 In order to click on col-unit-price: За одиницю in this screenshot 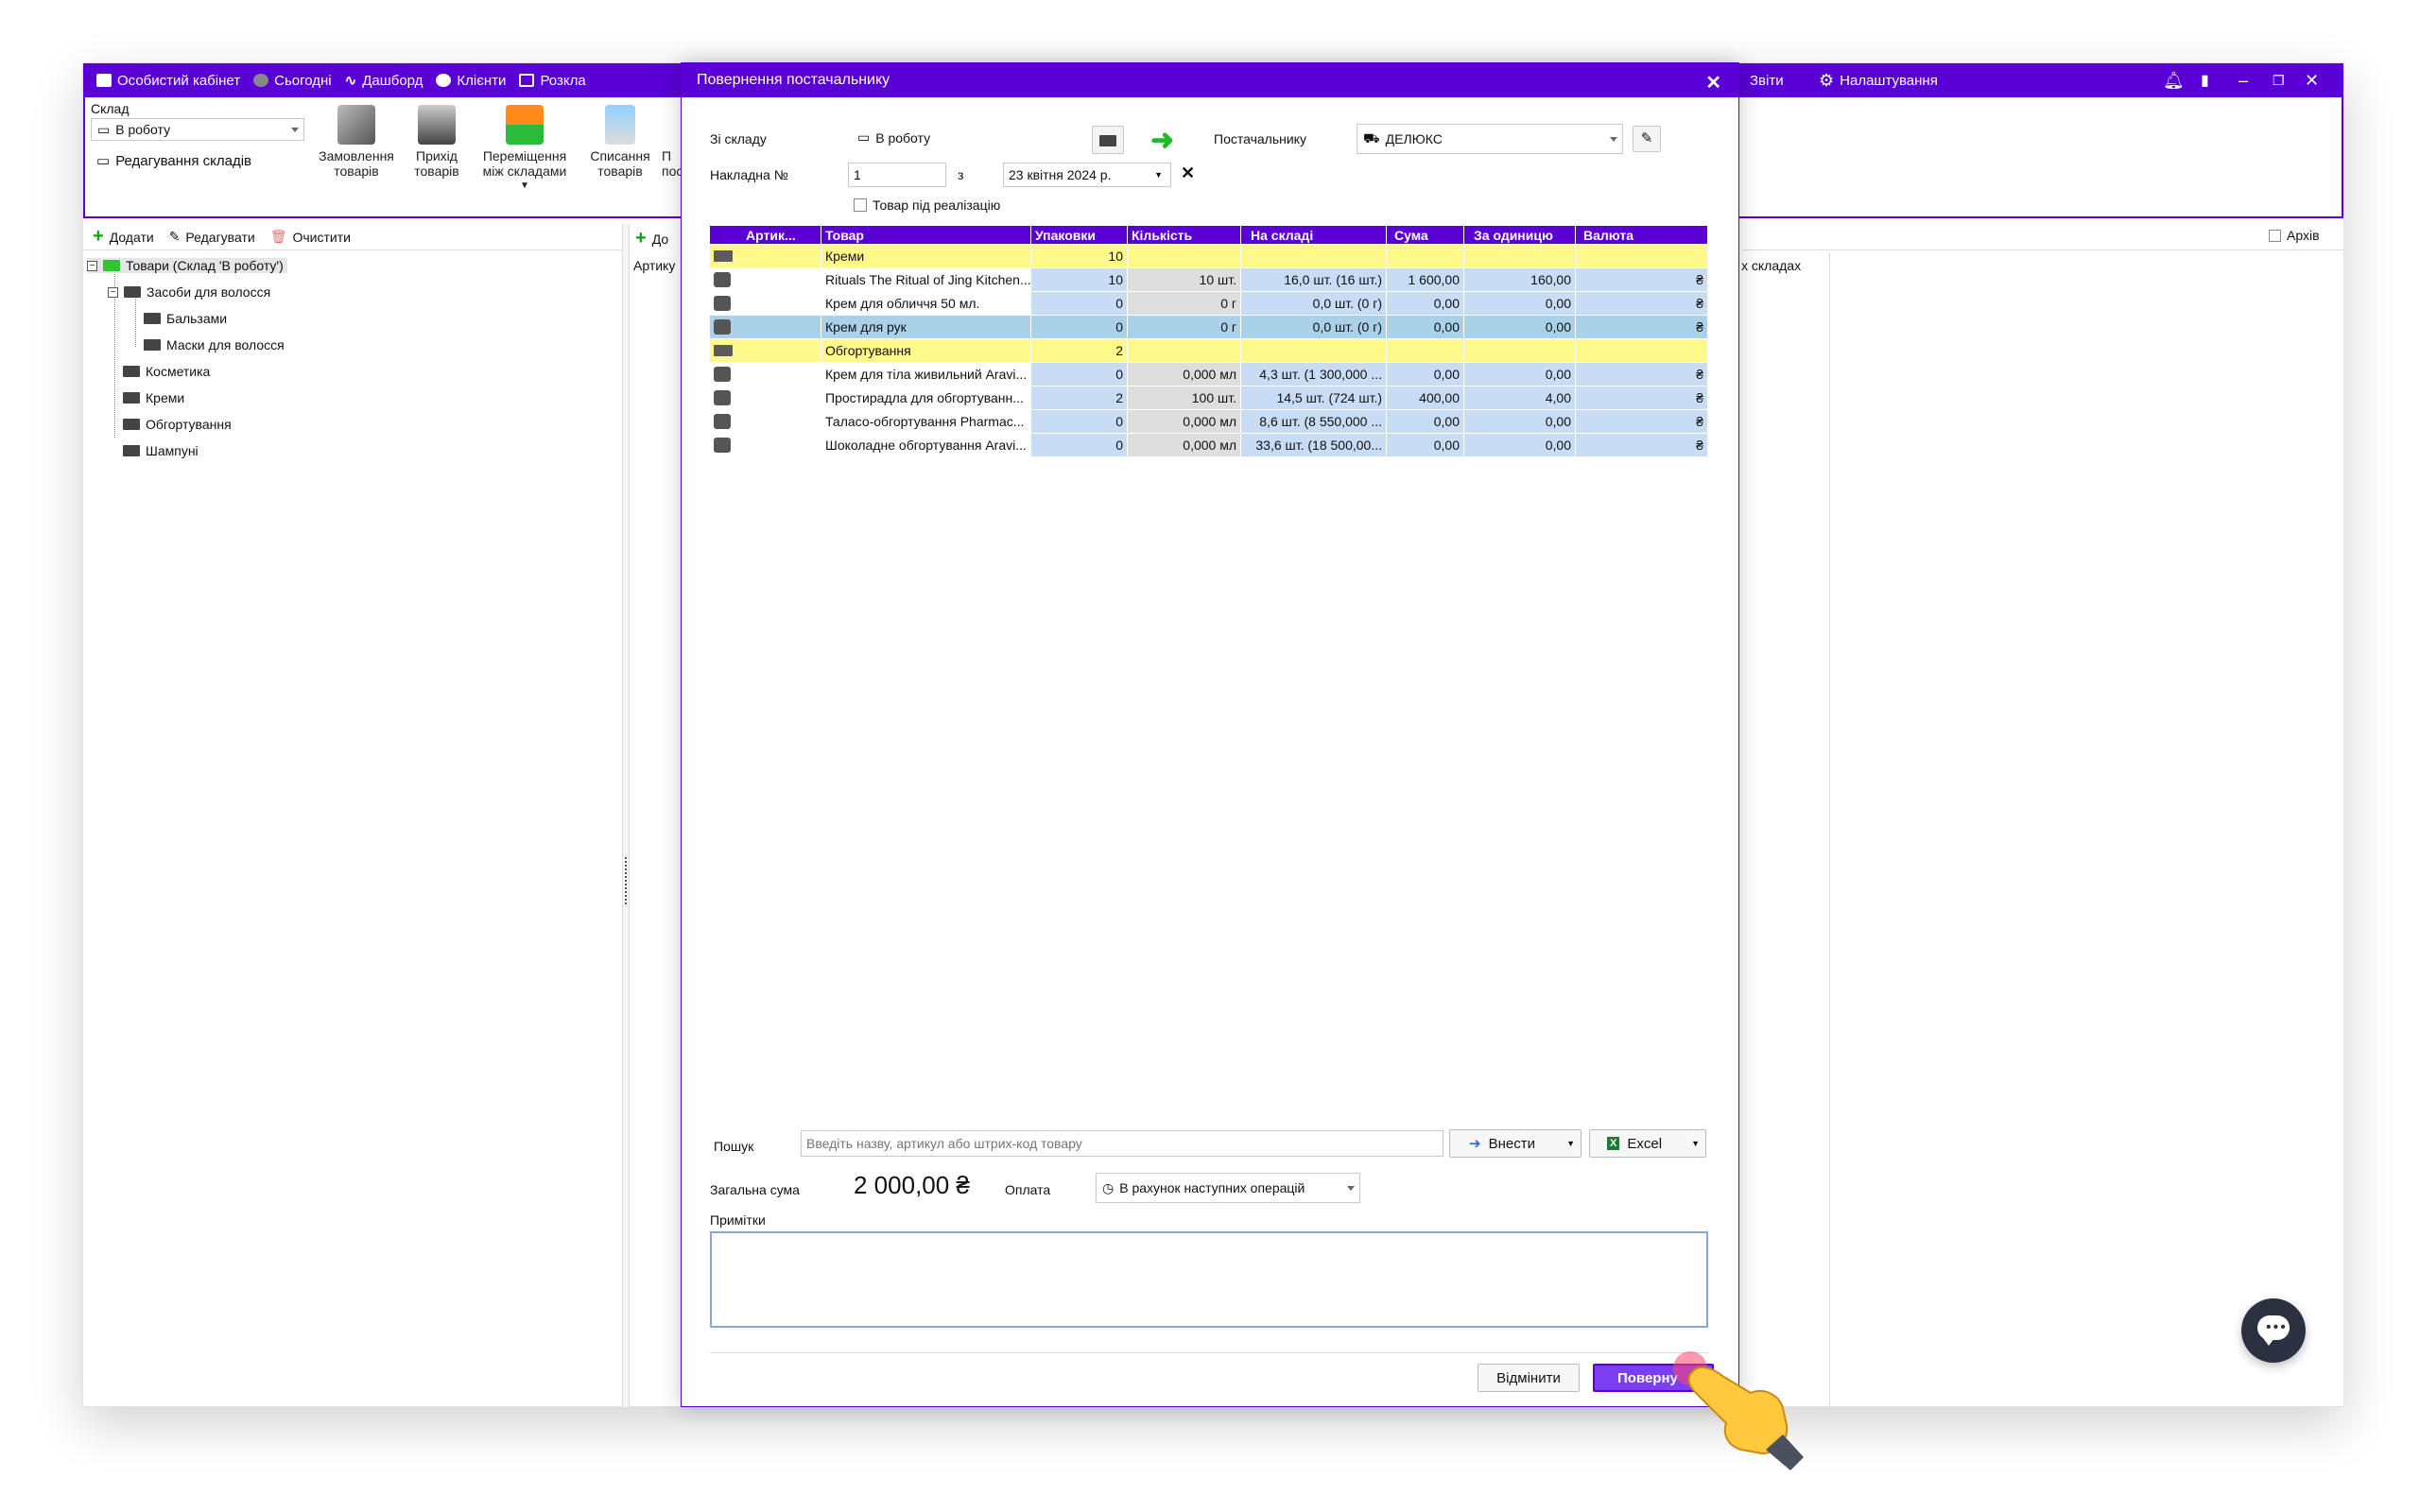, I will do `click(1520, 235)`.